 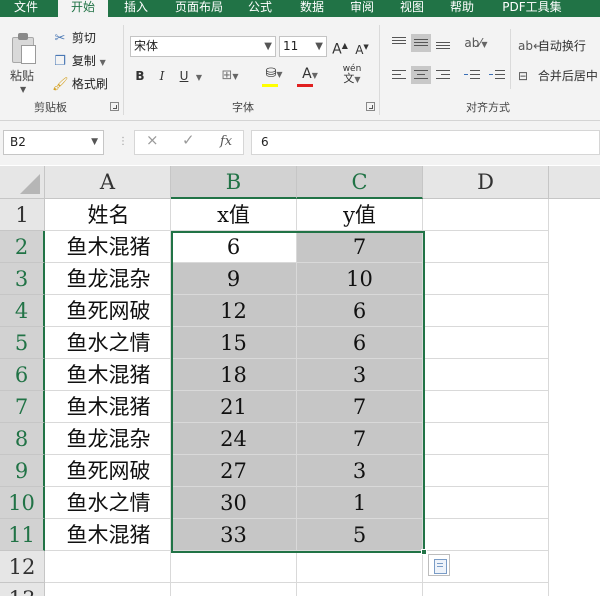 I want to click on cell-b9: 27, so click(x=234, y=471).